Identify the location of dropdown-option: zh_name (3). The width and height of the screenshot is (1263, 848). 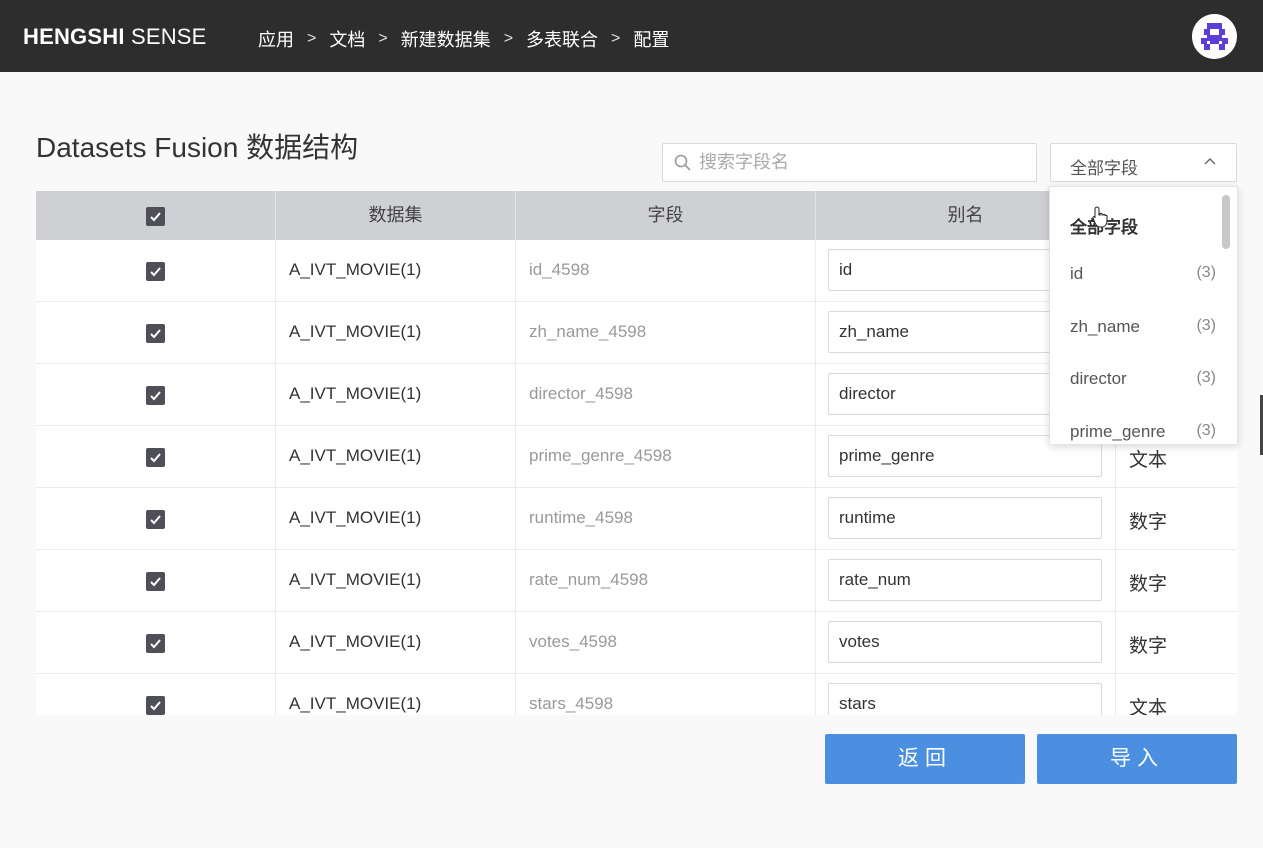
(1136, 327).